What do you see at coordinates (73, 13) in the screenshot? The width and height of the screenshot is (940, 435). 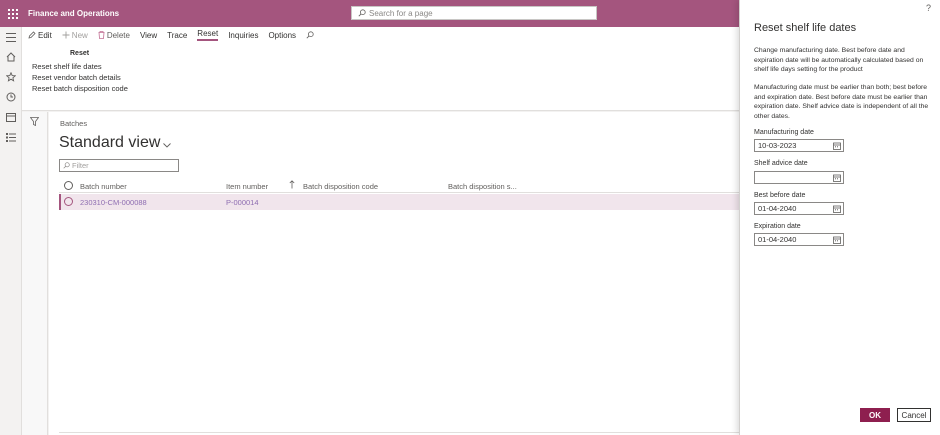 I see `app-title: Finance and Operations` at bounding box center [73, 13].